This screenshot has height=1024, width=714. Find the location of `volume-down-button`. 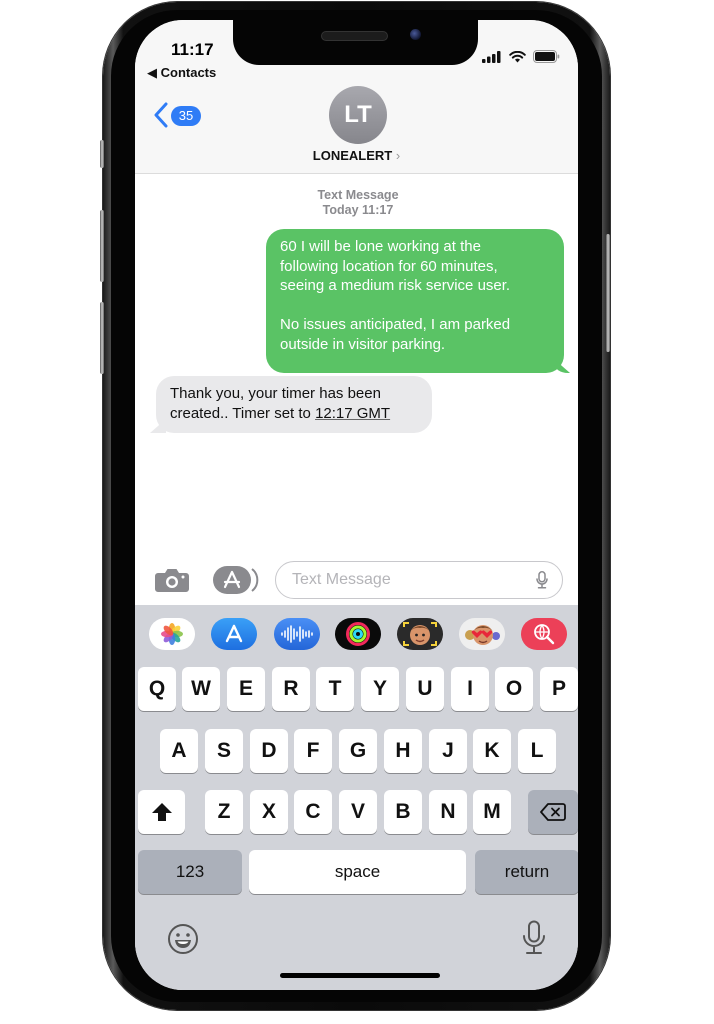

volume-down-button is located at coordinates (102, 338).